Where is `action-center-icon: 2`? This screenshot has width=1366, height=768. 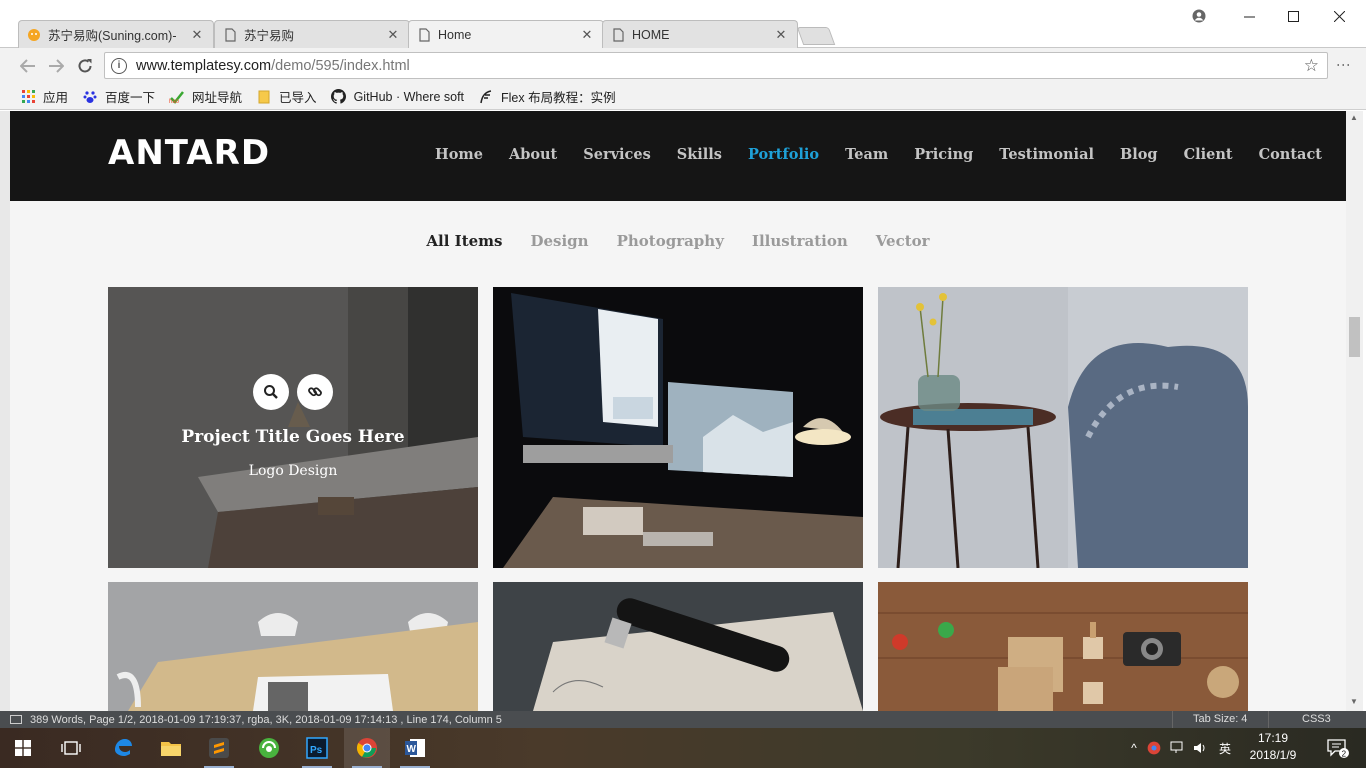
action-center-icon: 2 is located at coordinates (1338, 748).